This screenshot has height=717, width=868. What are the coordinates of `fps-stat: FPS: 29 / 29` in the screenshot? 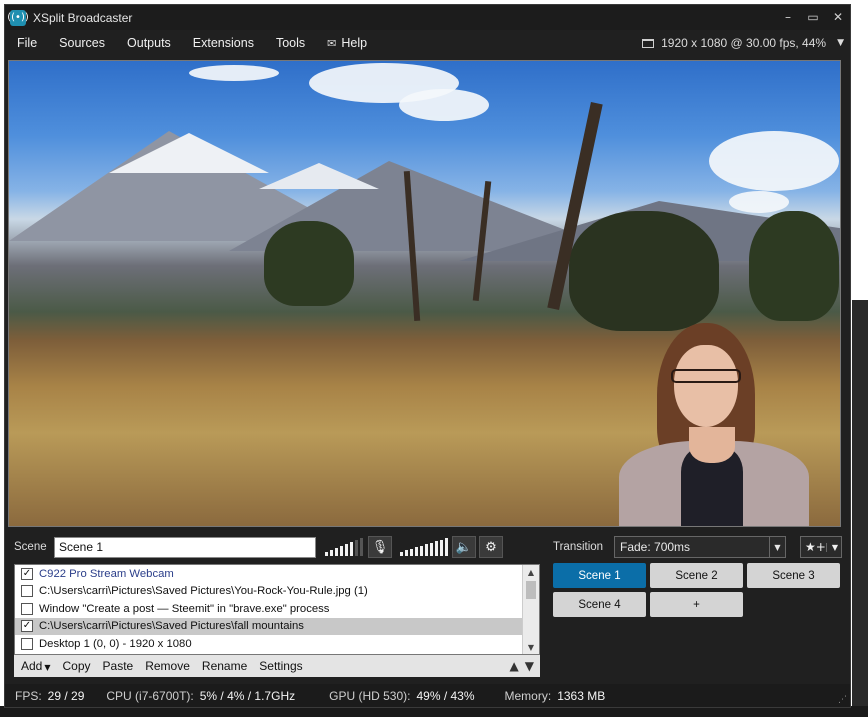 It's located at (49, 696).